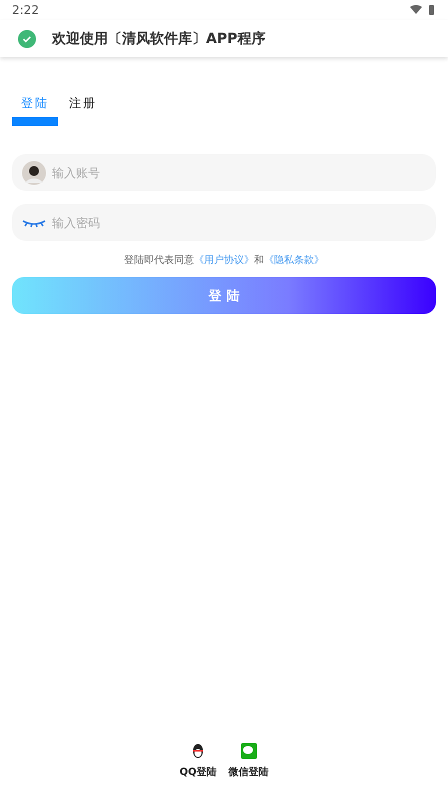 The height and width of the screenshot is (797, 448). What do you see at coordinates (224, 260) in the screenshot?
I see `user-agreement-link: 《用户协议》` at bounding box center [224, 260].